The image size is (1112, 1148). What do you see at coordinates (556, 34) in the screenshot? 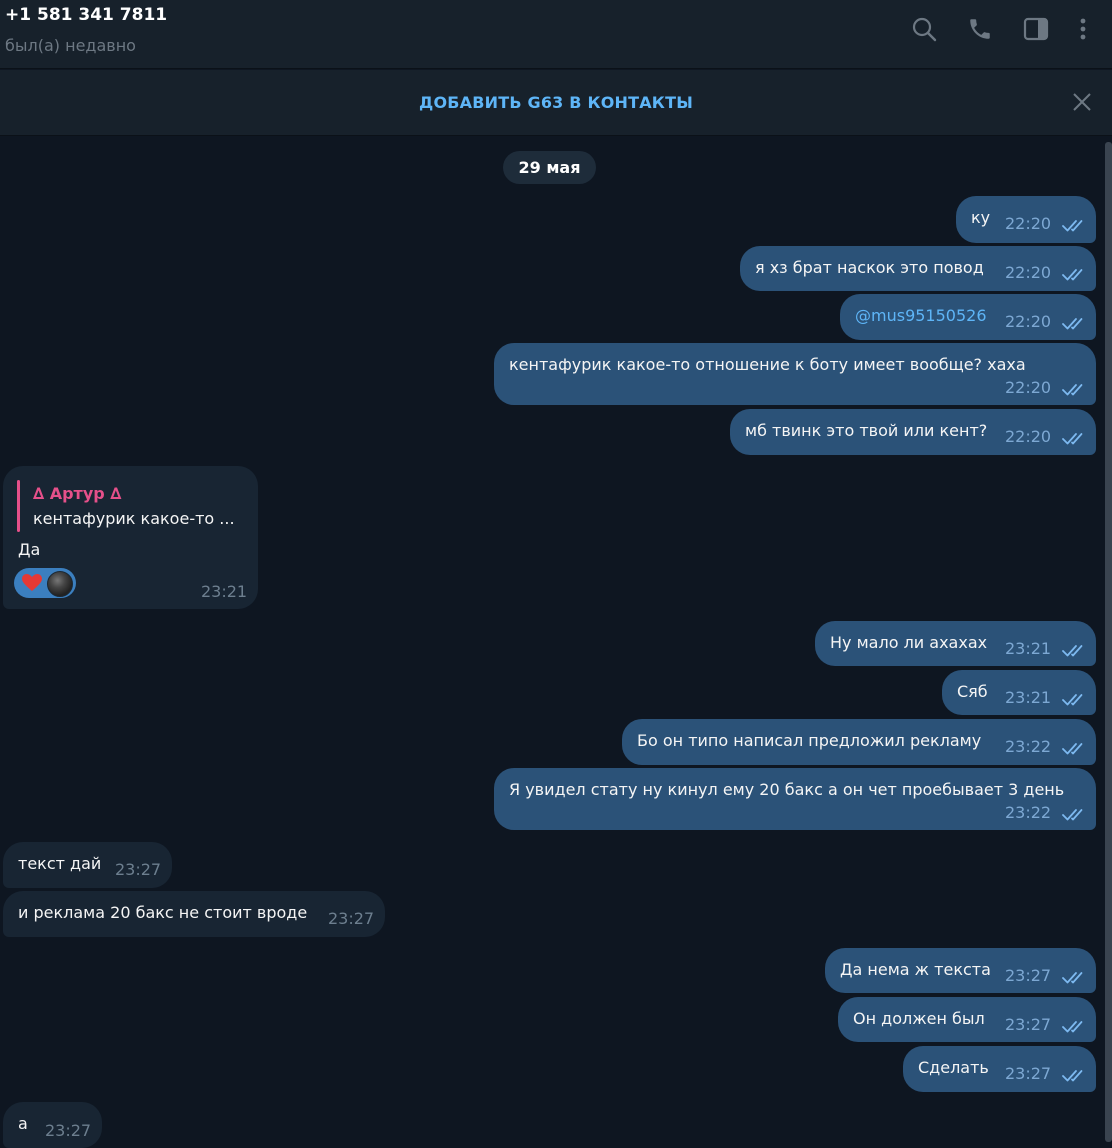
I see `chat-header: +1 581 341 7811 был(а) недавно` at bounding box center [556, 34].